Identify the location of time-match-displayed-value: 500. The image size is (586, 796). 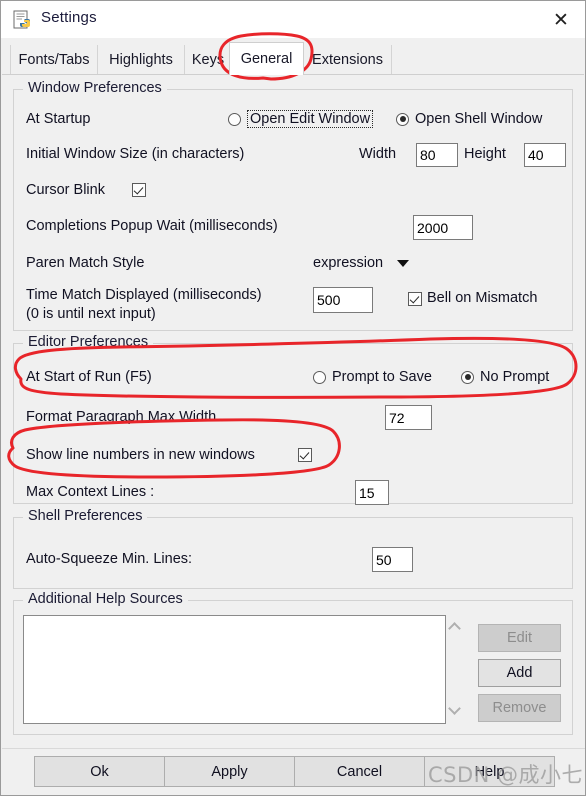
(329, 300).